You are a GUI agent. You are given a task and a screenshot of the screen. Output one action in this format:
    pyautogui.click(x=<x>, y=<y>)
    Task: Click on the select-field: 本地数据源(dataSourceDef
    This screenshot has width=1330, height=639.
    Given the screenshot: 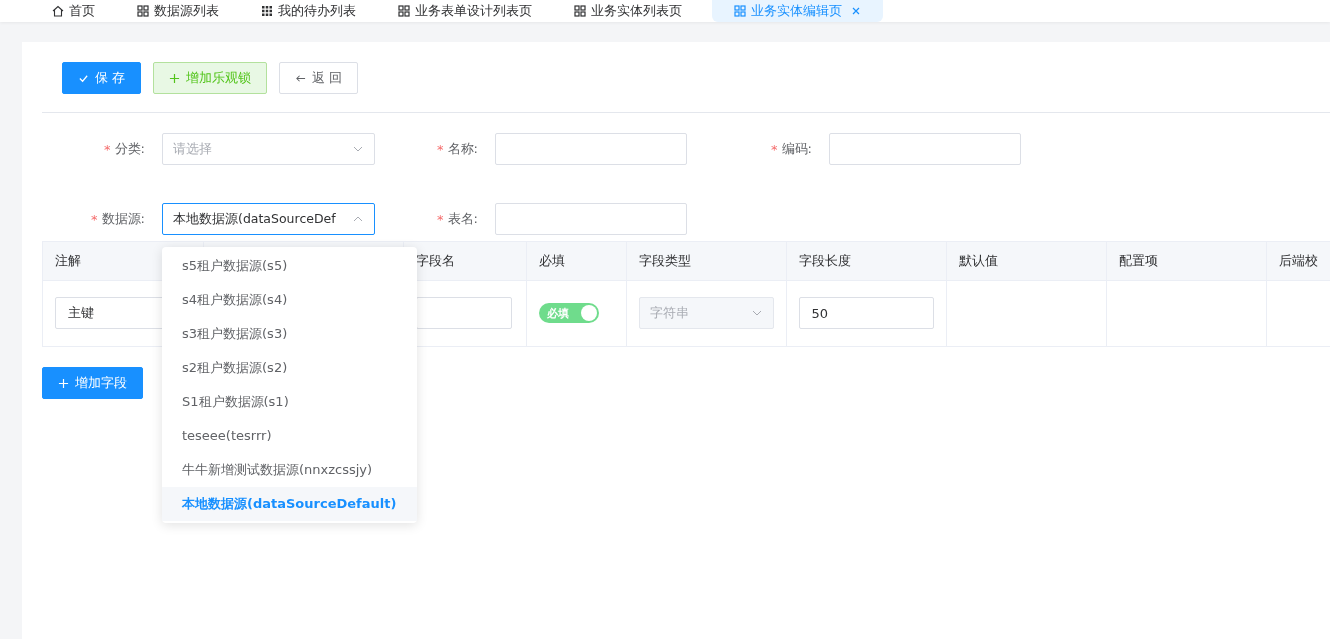 What is the action you would take?
    pyautogui.click(x=268, y=219)
    